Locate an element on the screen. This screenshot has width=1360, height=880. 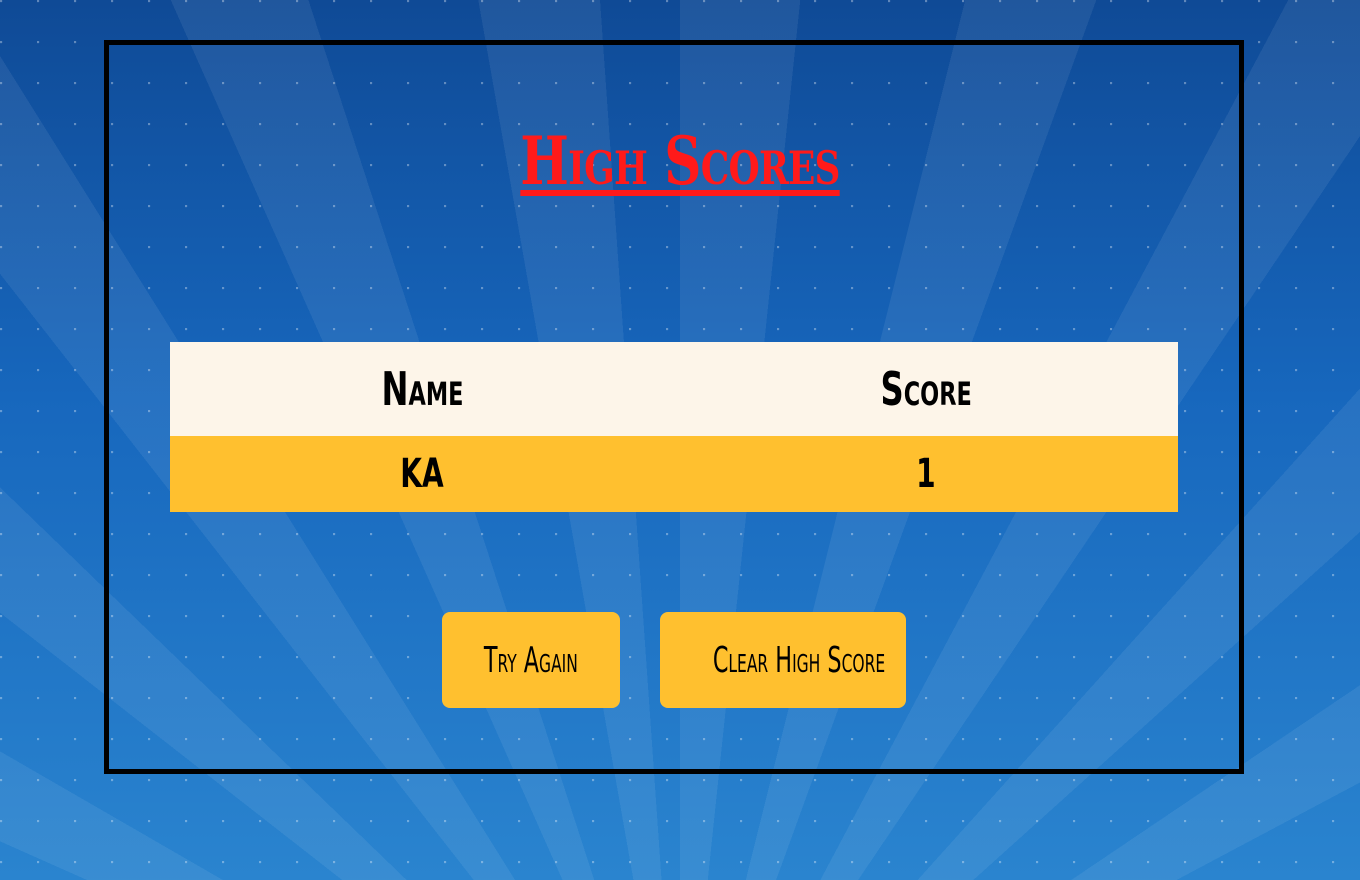
page-title: High Scores is located at coordinates (680, 161).